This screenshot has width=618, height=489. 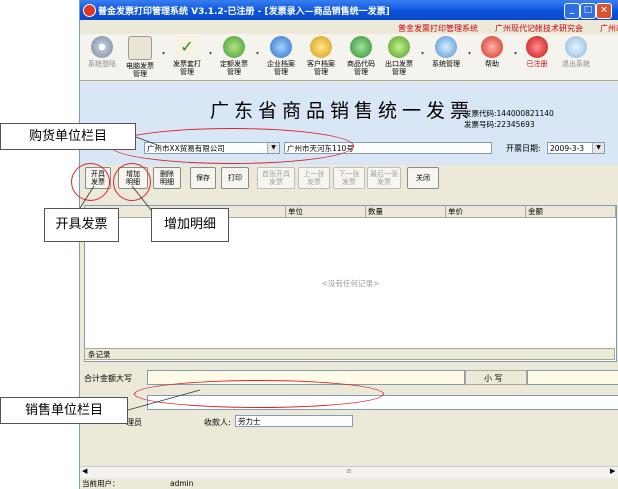 What do you see at coordinates (64, 410) in the screenshot?
I see `seller-section-callout: 销售单位栏目` at bounding box center [64, 410].